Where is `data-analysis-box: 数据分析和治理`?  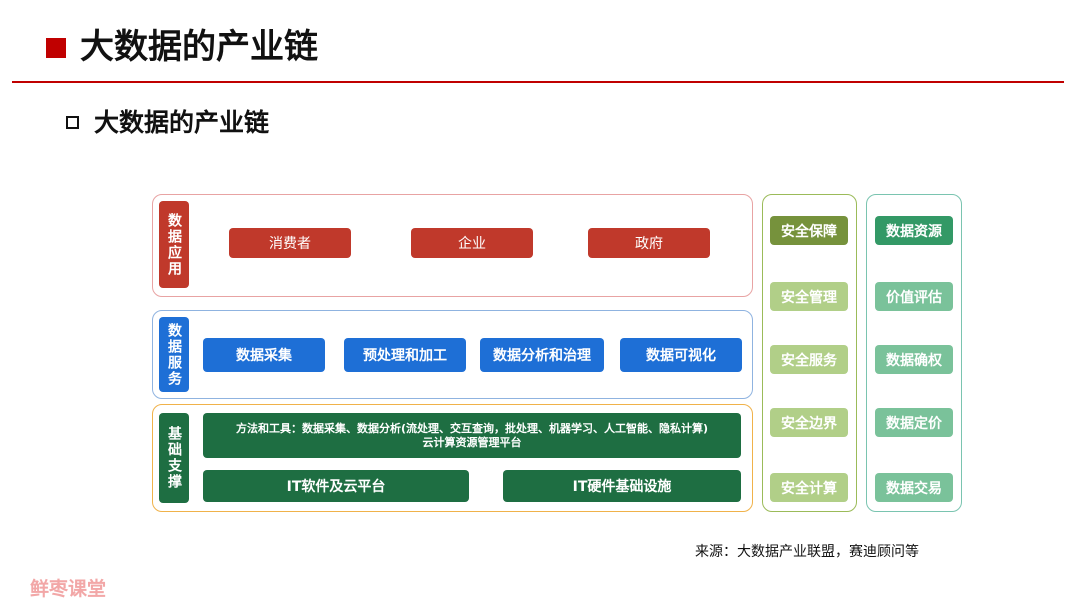 data-analysis-box: 数据分析和治理 is located at coordinates (542, 355).